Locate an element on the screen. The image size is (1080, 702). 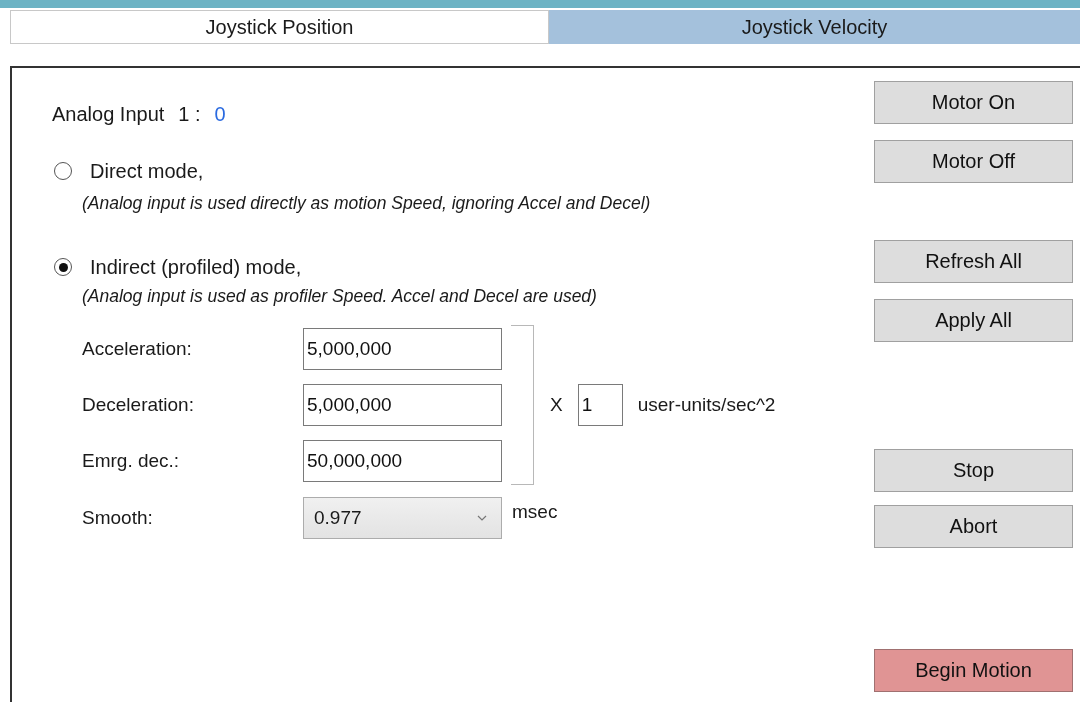
action-button: Motor On is located at coordinates (973, 102).